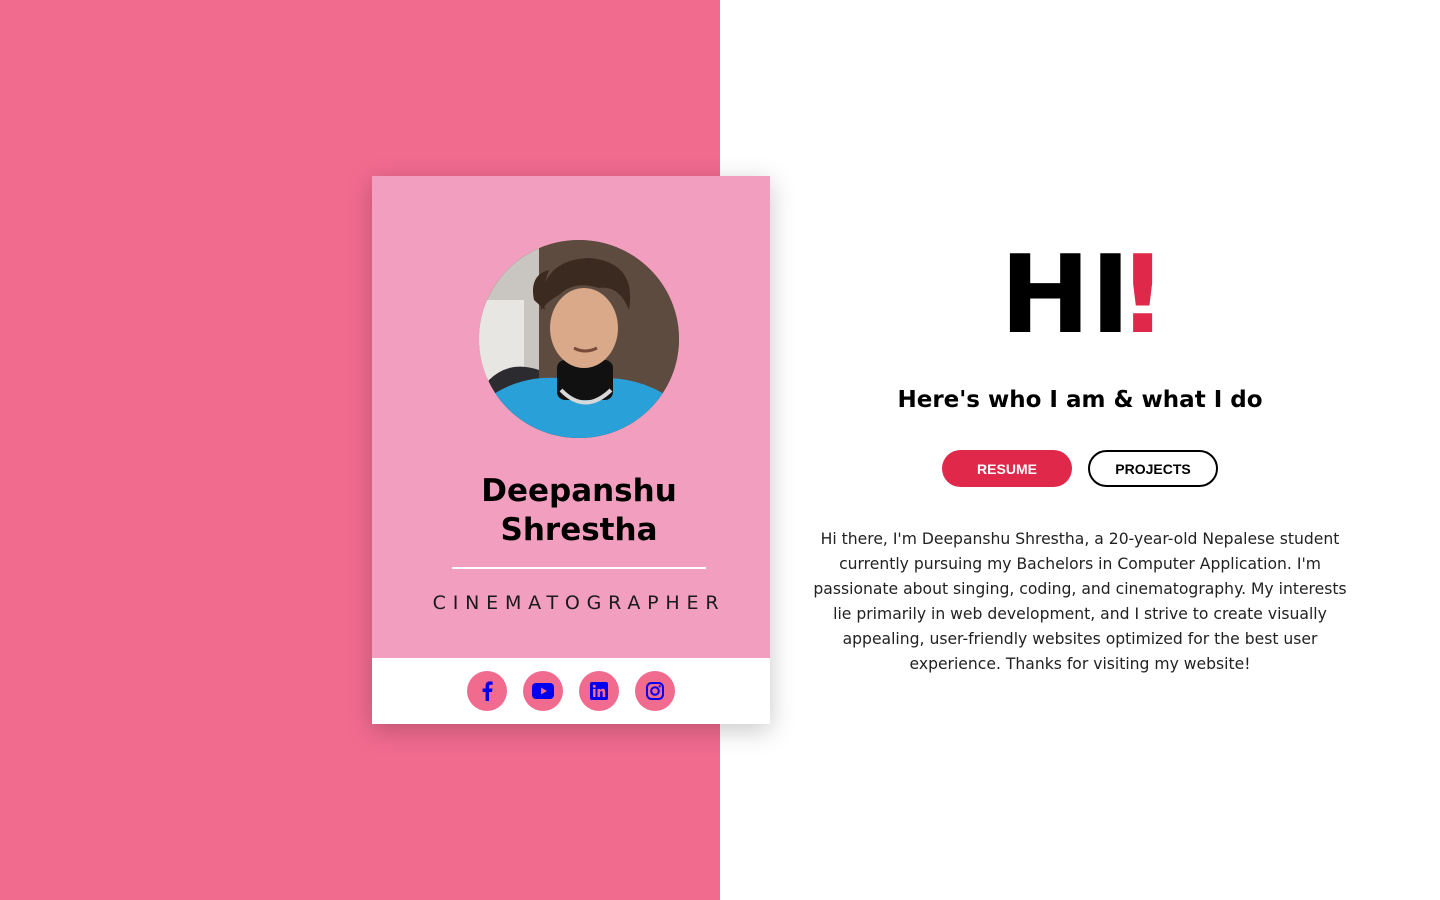 The height and width of the screenshot is (900, 1440). I want to click on resume-button: RESUME, so click(1007, 468).